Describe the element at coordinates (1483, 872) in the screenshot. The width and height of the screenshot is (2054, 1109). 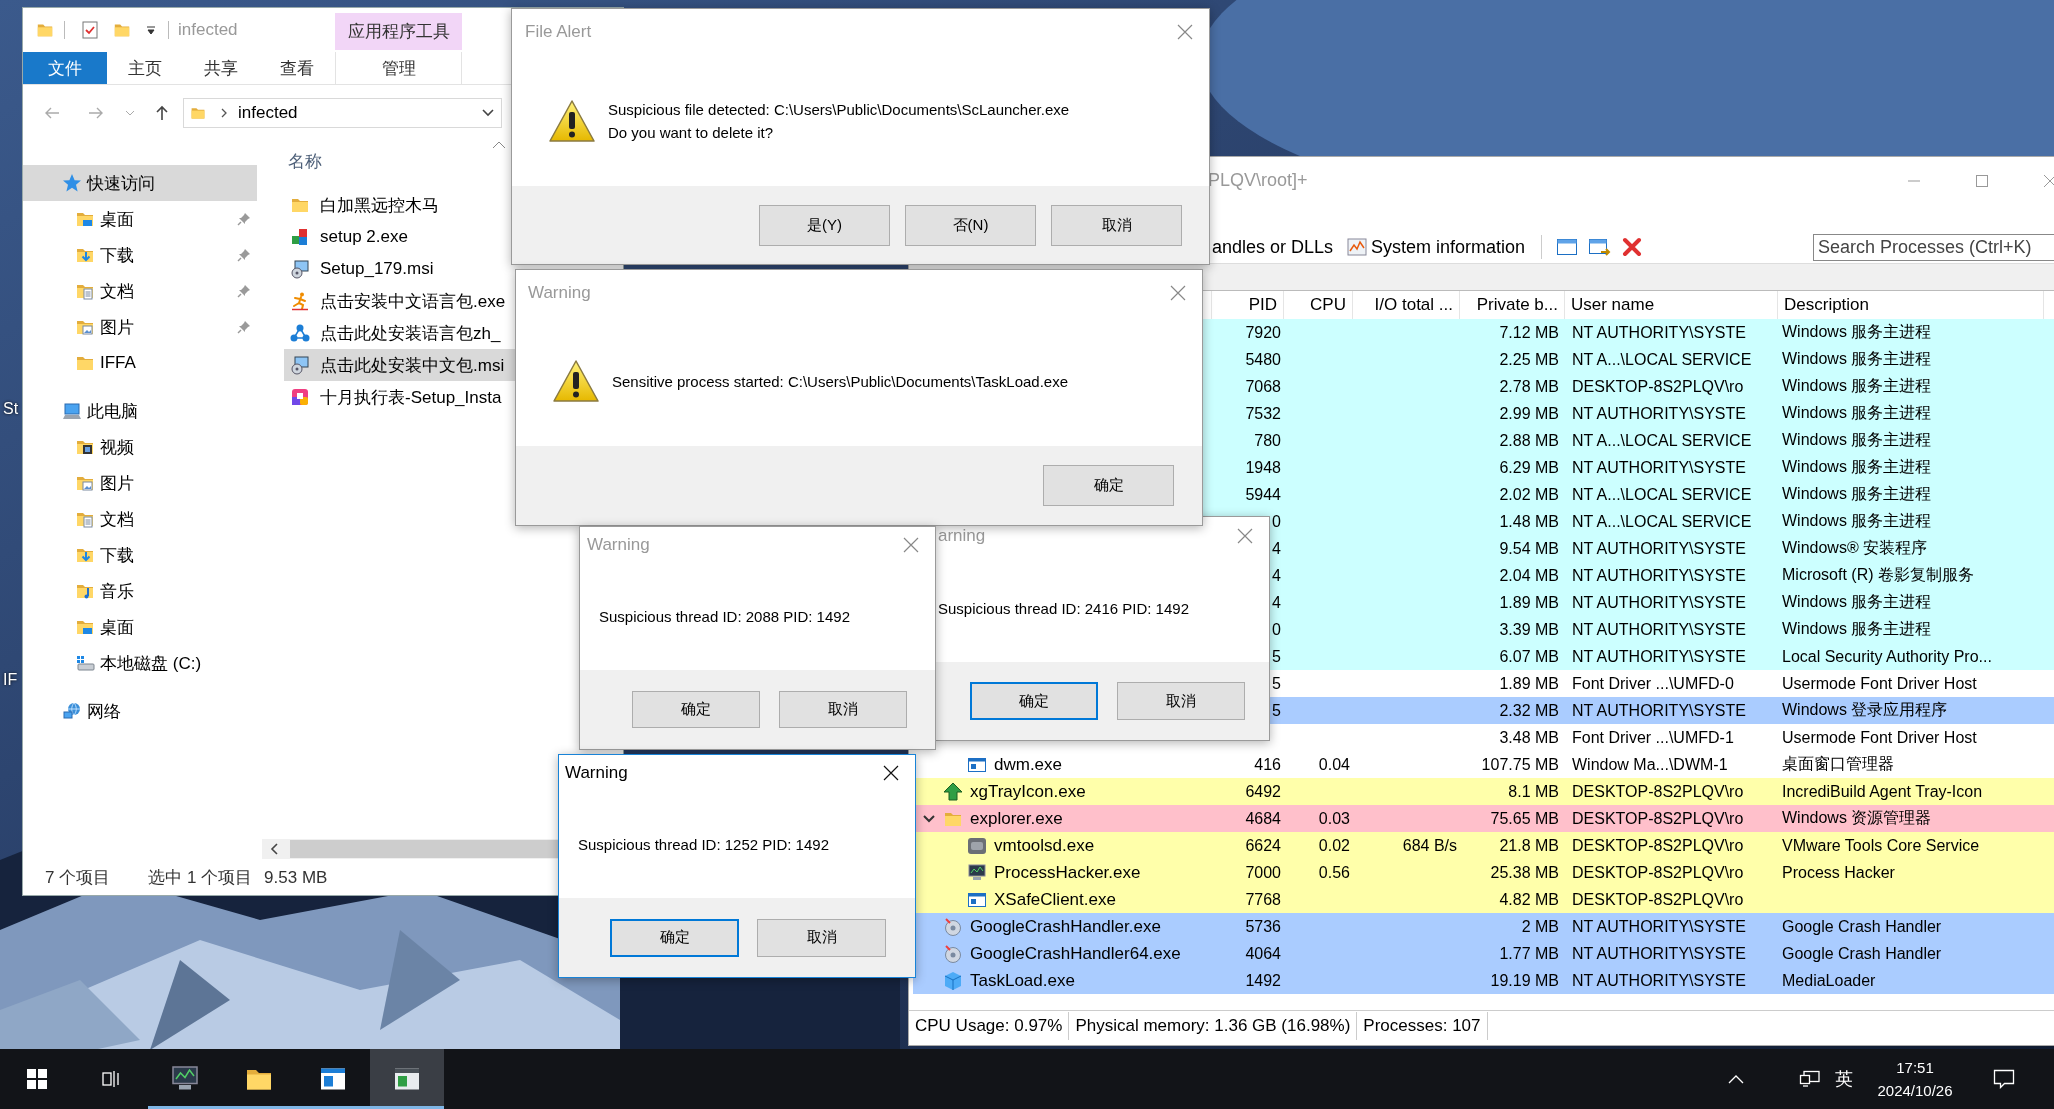
I see `process-row: ProcessHacker.exe 7000 0.56 25.38 MB DESKTOP-8S2PLQV\ro Process Hacker` at that location.